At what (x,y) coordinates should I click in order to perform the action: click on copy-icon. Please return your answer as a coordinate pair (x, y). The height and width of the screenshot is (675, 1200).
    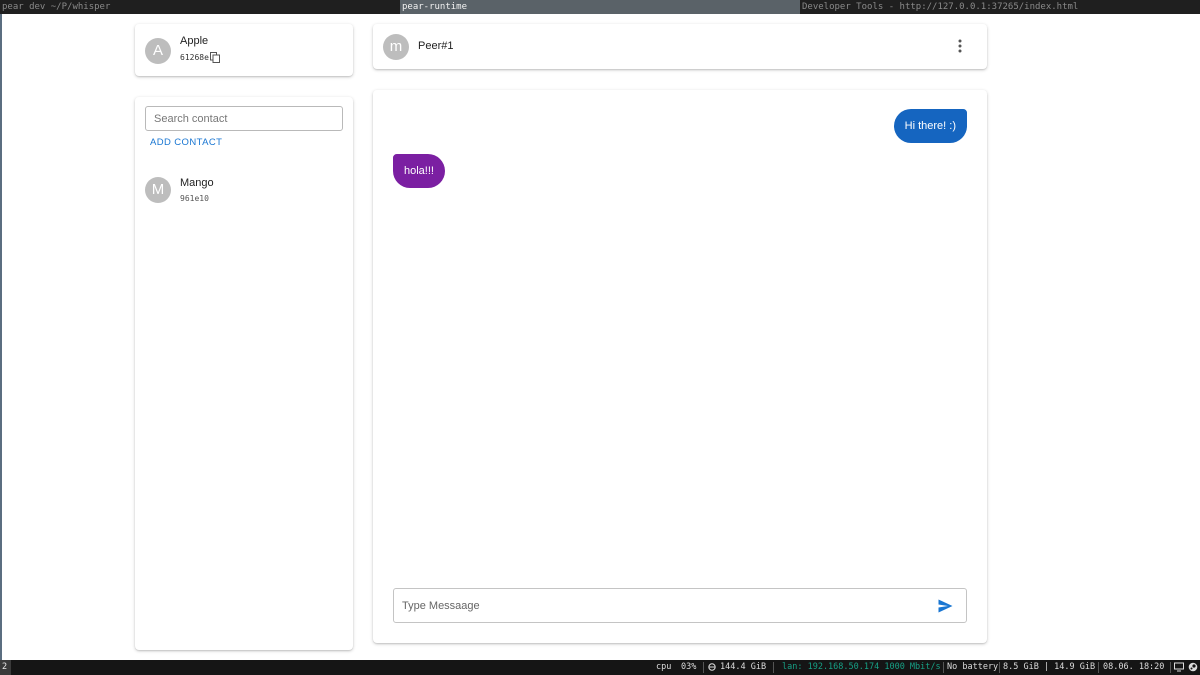
    Looking at the image, I should click on (215, 57).